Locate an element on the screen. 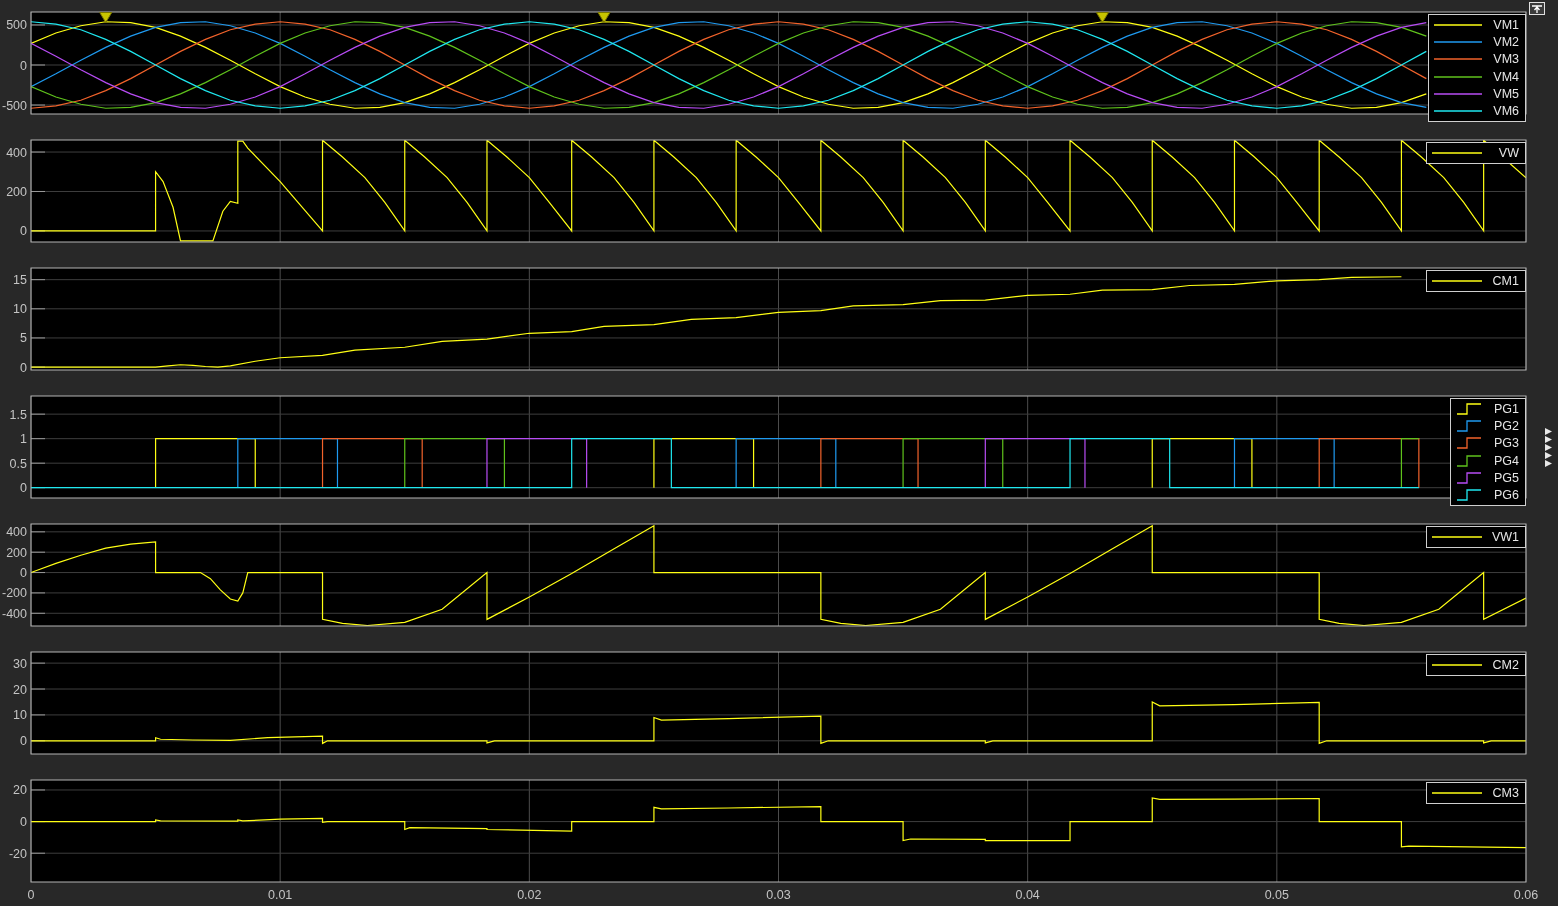 Image resolution: width=1558 pixels, height=906 pixels. legend-label: VM2 is located at coordinates (1505, 41).